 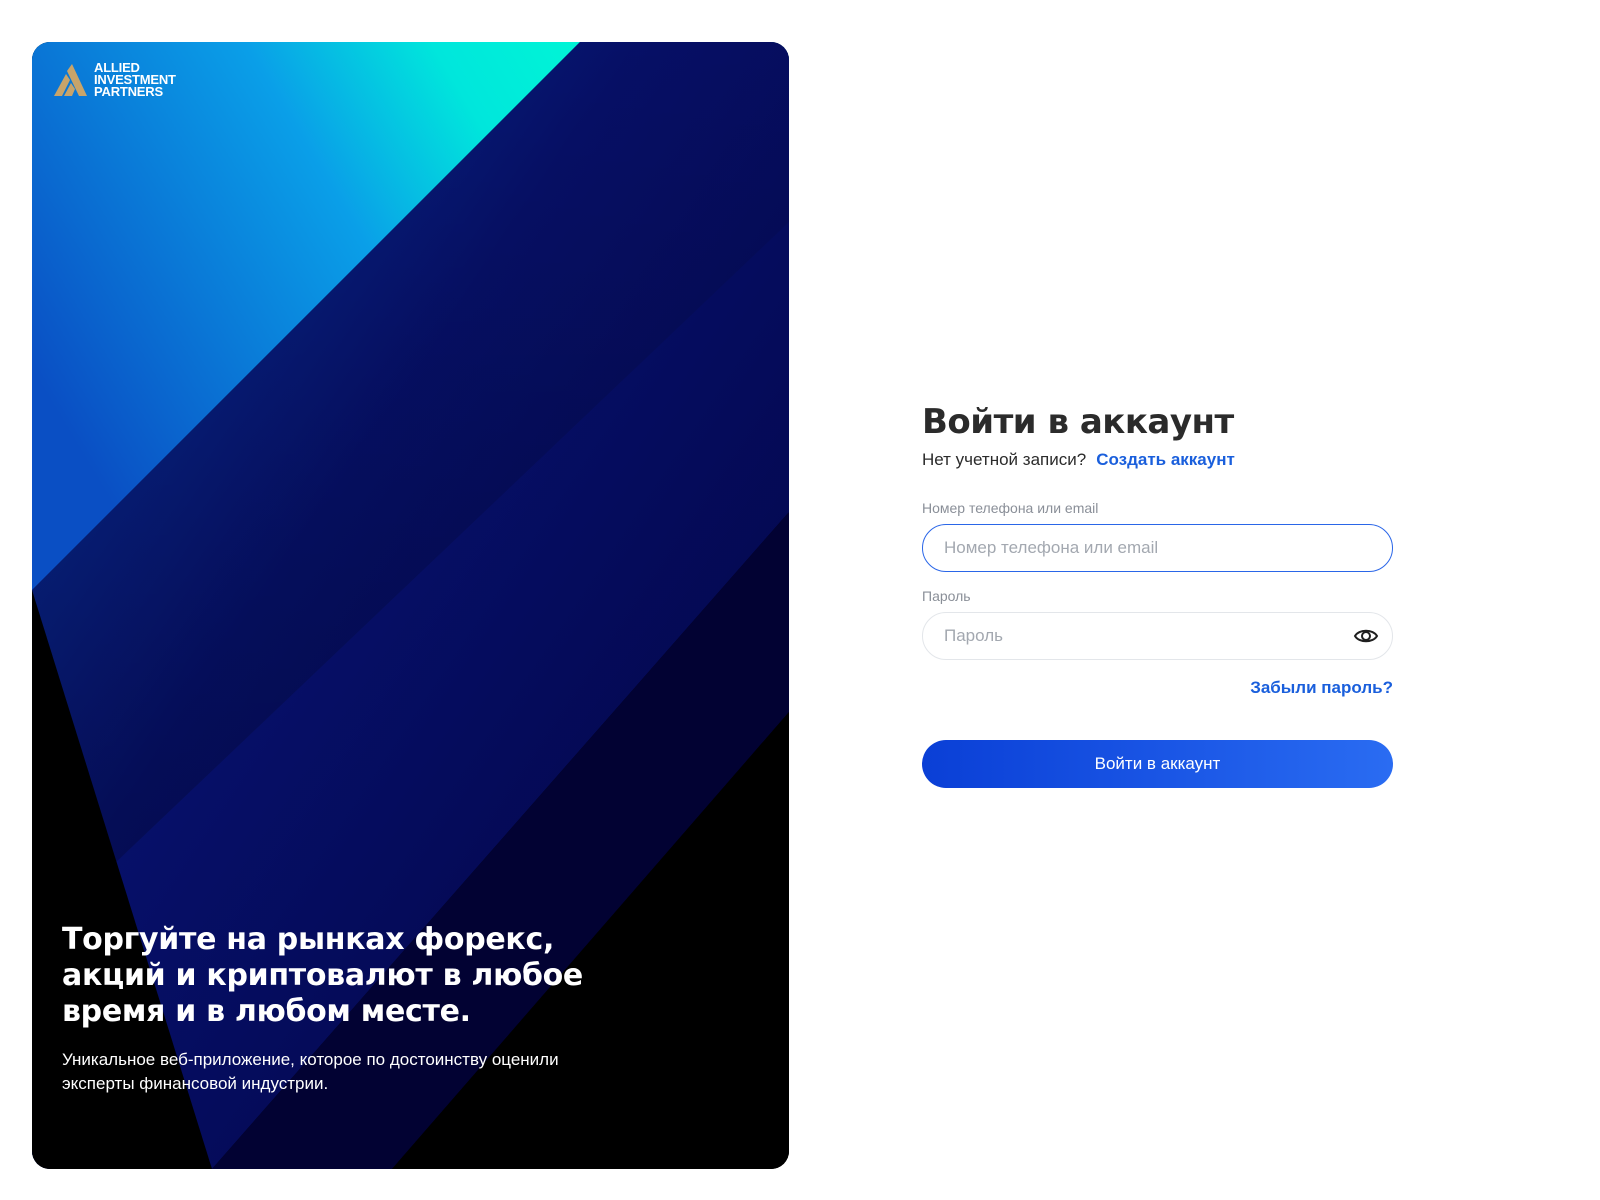 I want to click on login-title: Войти в аккаунт, so click(x=1078, y=422).